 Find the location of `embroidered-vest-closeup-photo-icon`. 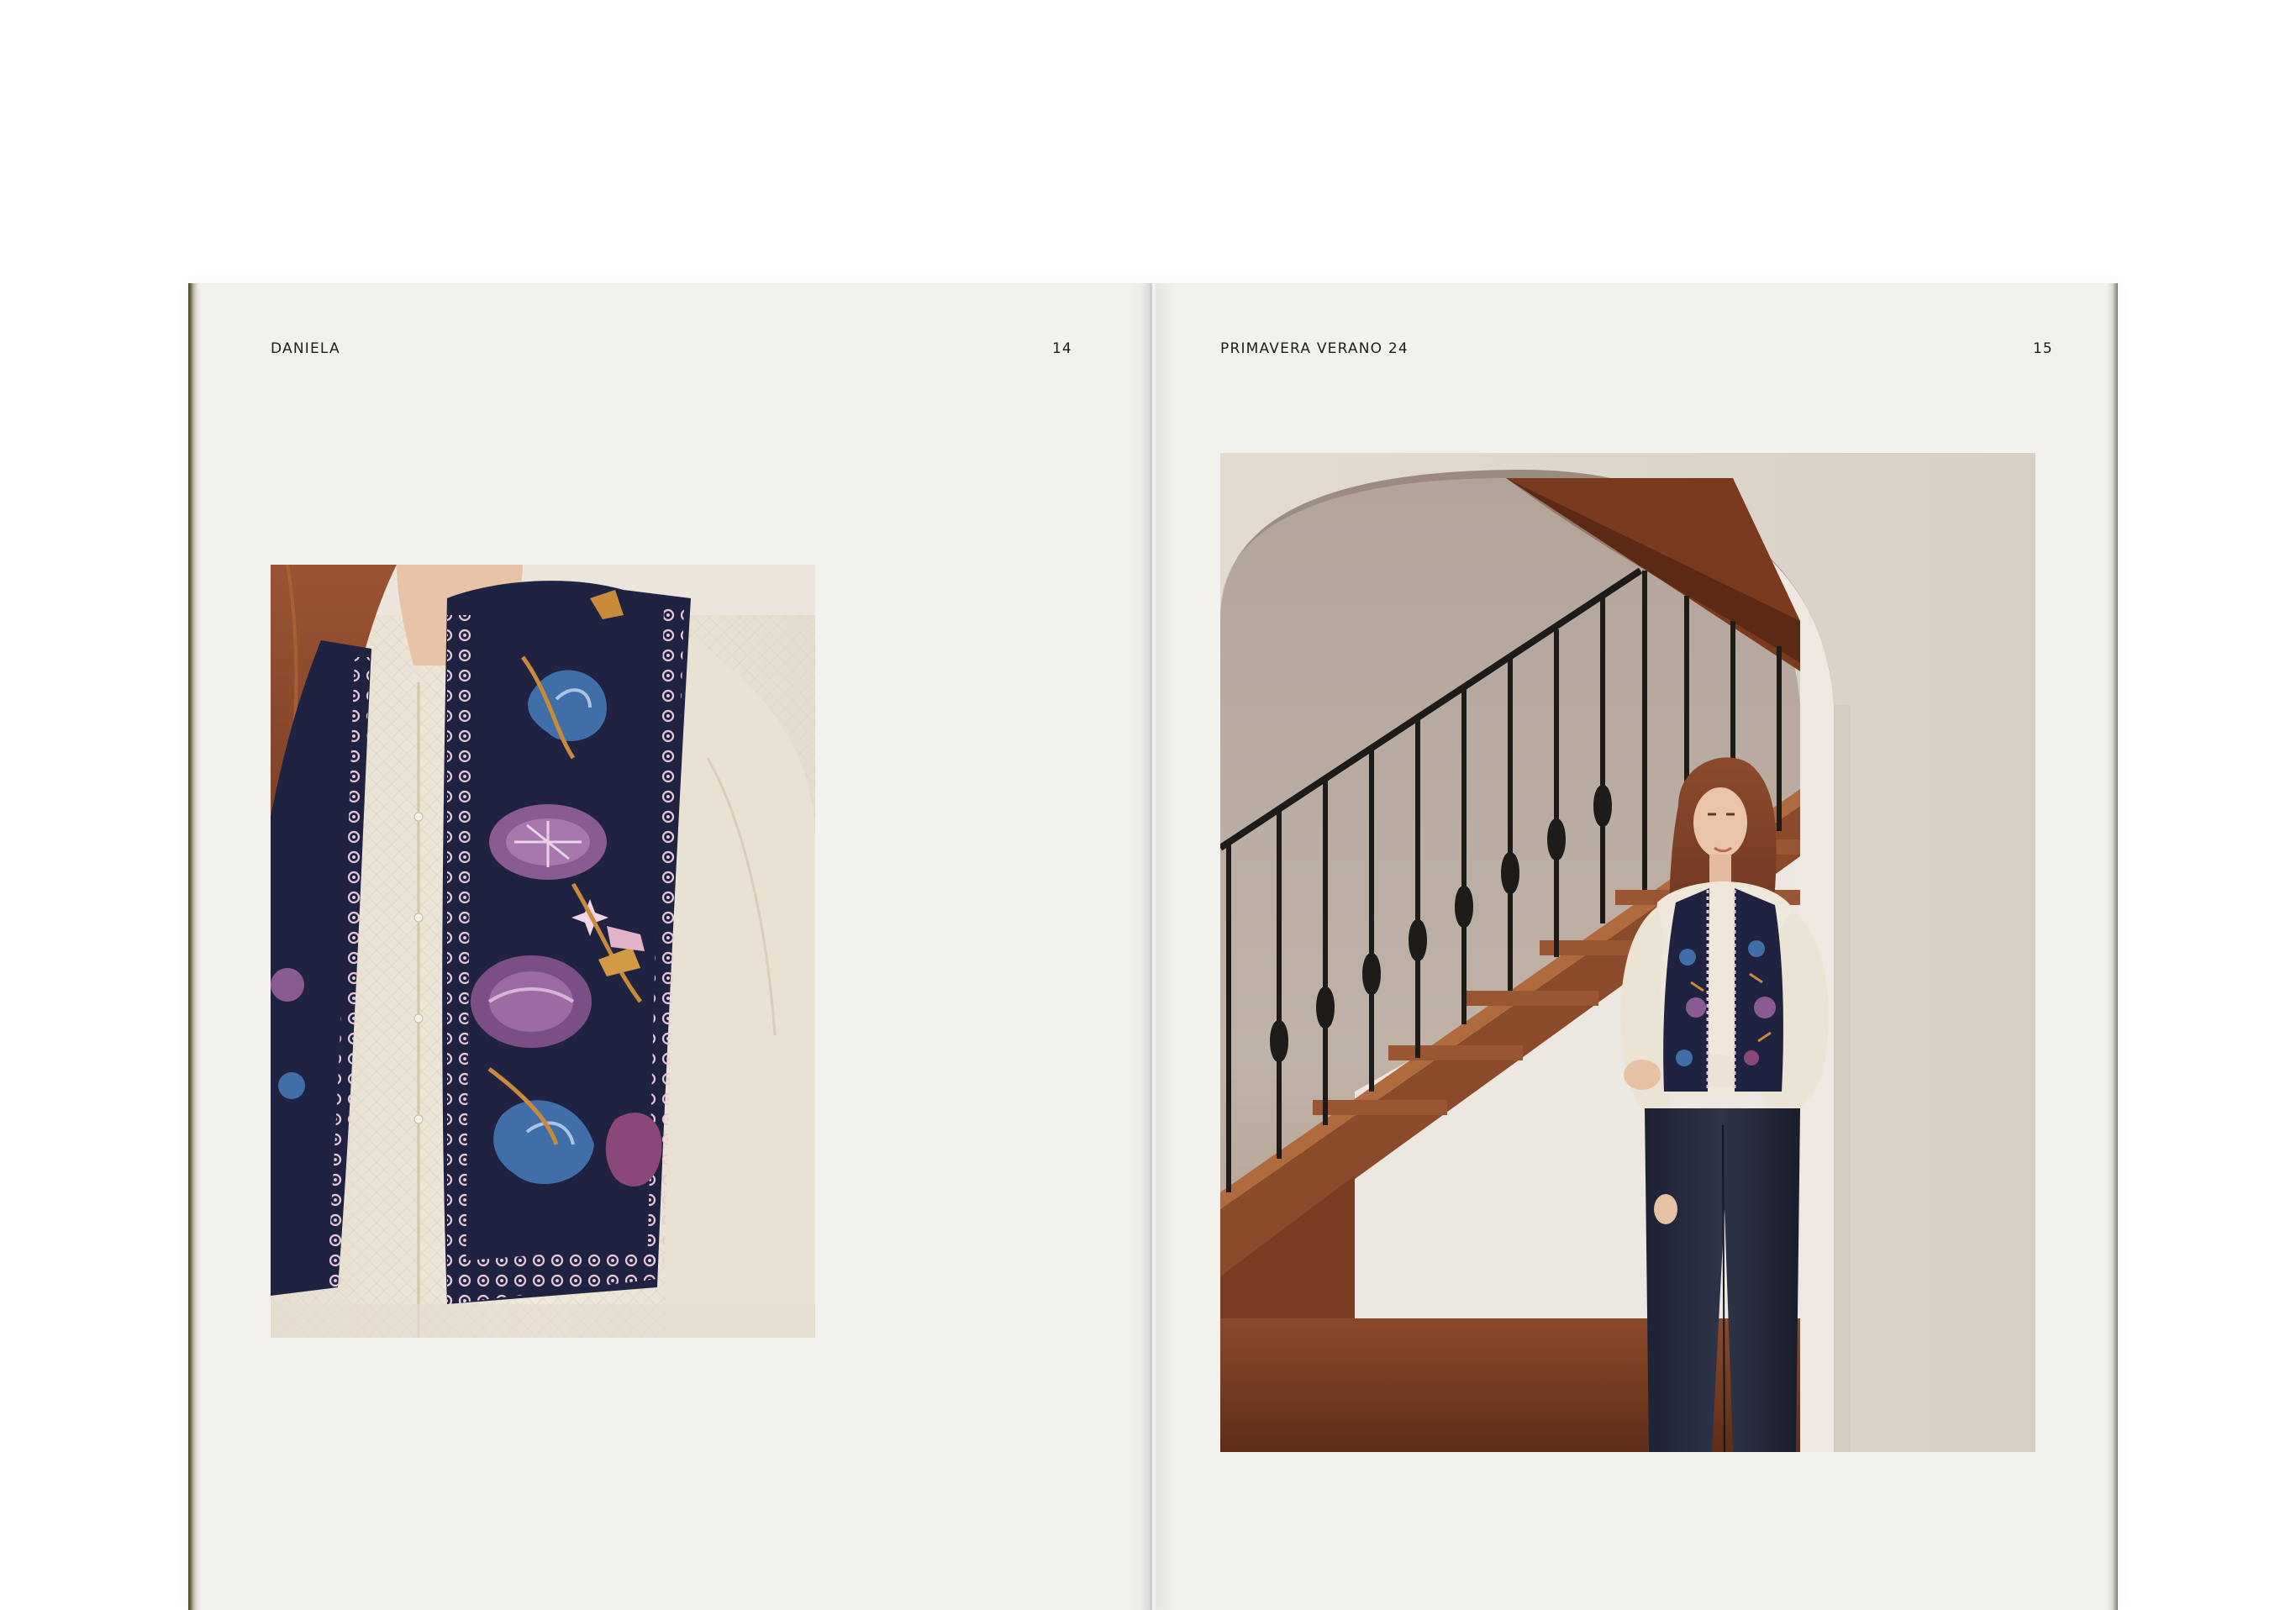

embroidered-vest-closeup-photo-icon is located at coordinates (543, 952).